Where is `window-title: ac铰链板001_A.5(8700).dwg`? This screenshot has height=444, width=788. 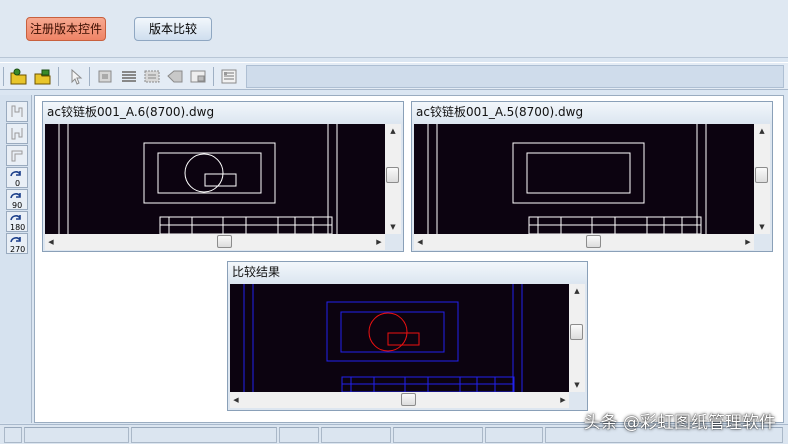
window-title: ac铰链板001_A.5(8700).dwg is located at coordinates (592, 112).